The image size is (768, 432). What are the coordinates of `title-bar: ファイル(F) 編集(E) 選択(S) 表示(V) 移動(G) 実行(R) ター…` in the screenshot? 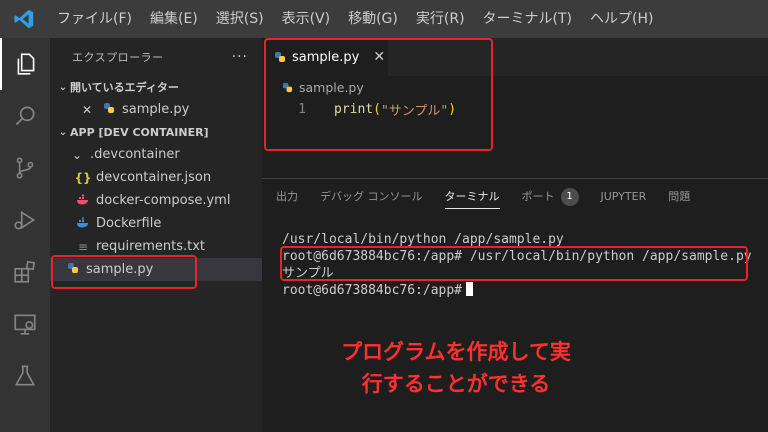 It's located at (384, 19).